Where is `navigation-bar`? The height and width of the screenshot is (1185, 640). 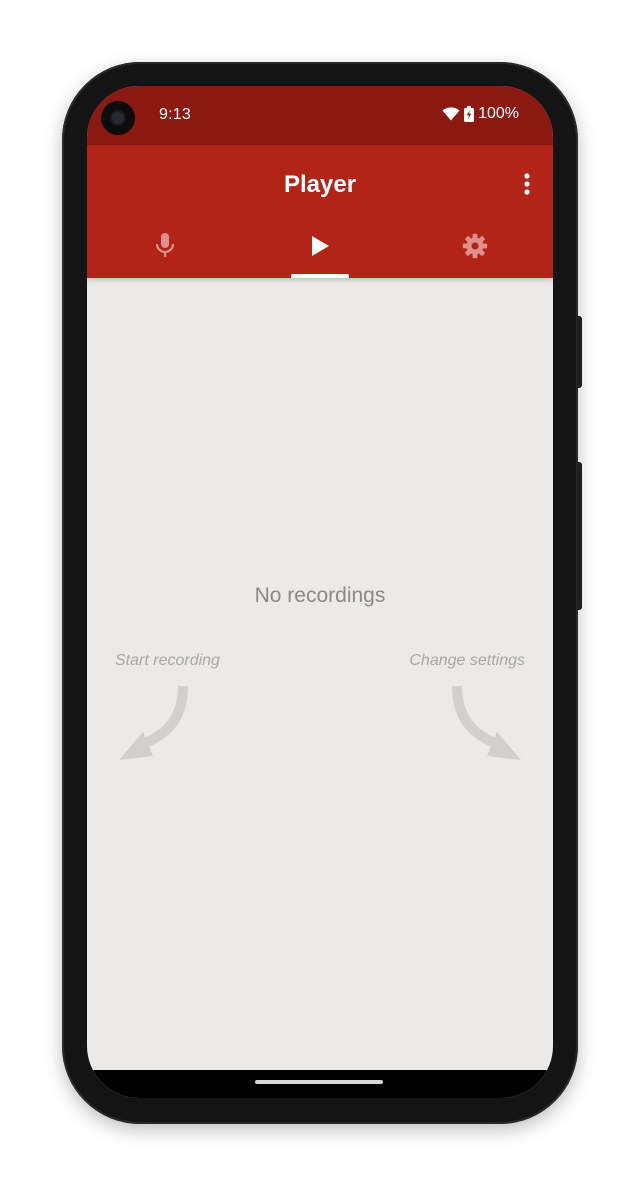 navigation-bar is located at coordinates (320, 1084).